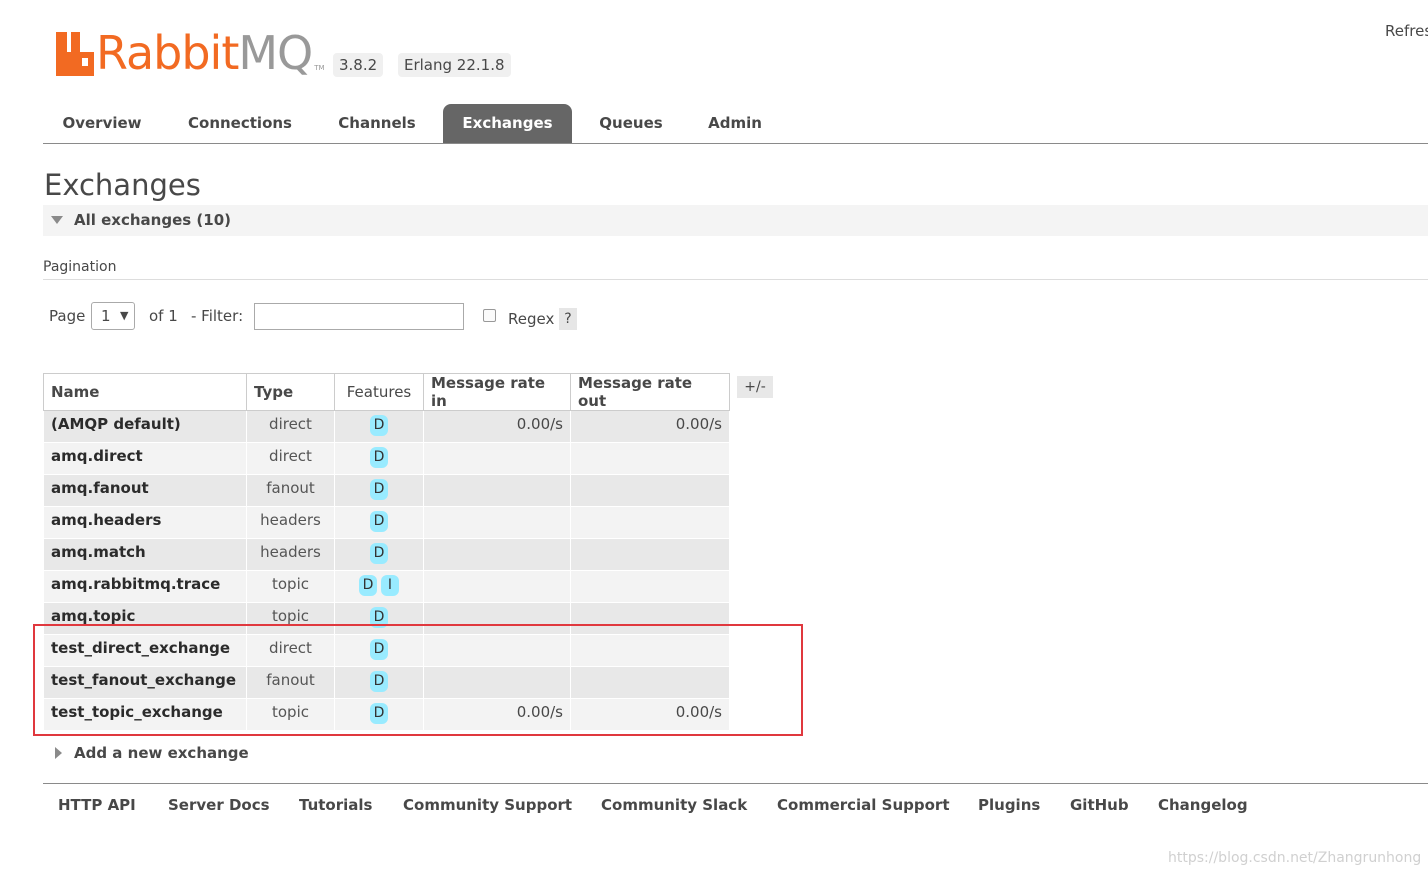 The width and height of the screenshot is (1428, 878). I want to click on table-row: amq.rabbitmq.trace topic DI, so click(386, 586).